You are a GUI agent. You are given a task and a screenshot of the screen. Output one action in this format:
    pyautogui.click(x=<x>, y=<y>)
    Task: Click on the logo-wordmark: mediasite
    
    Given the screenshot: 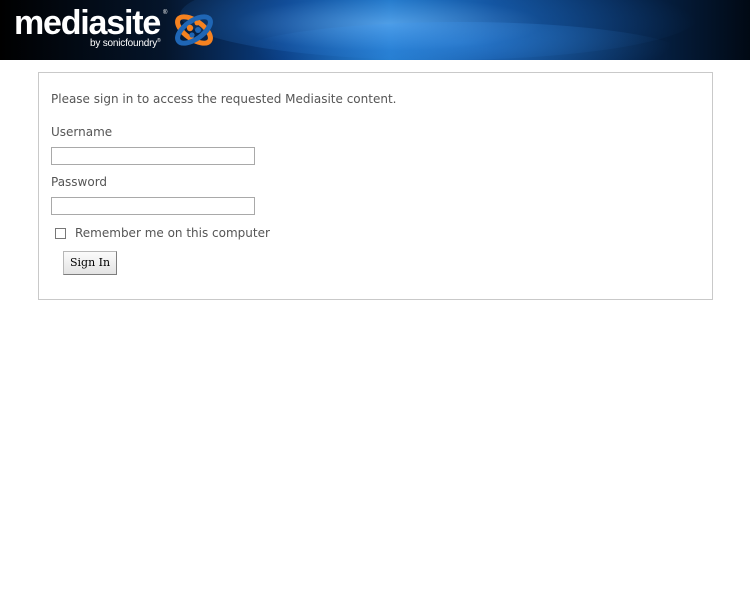 What is the action you would take?
    pyautogui.click(x=87, y=23)
    